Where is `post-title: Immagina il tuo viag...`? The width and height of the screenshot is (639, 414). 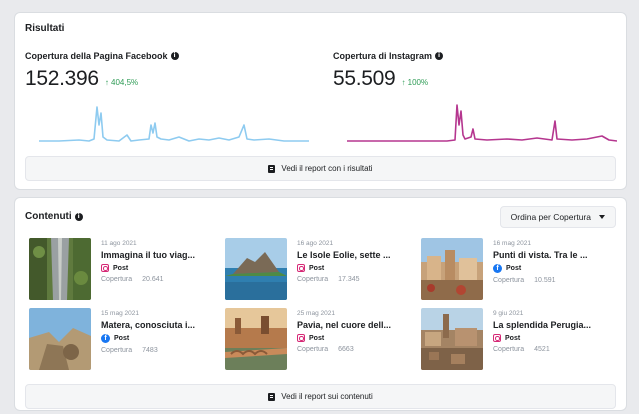 post-title: Immagina il tuo viag... is located at coordinates (160, 255).